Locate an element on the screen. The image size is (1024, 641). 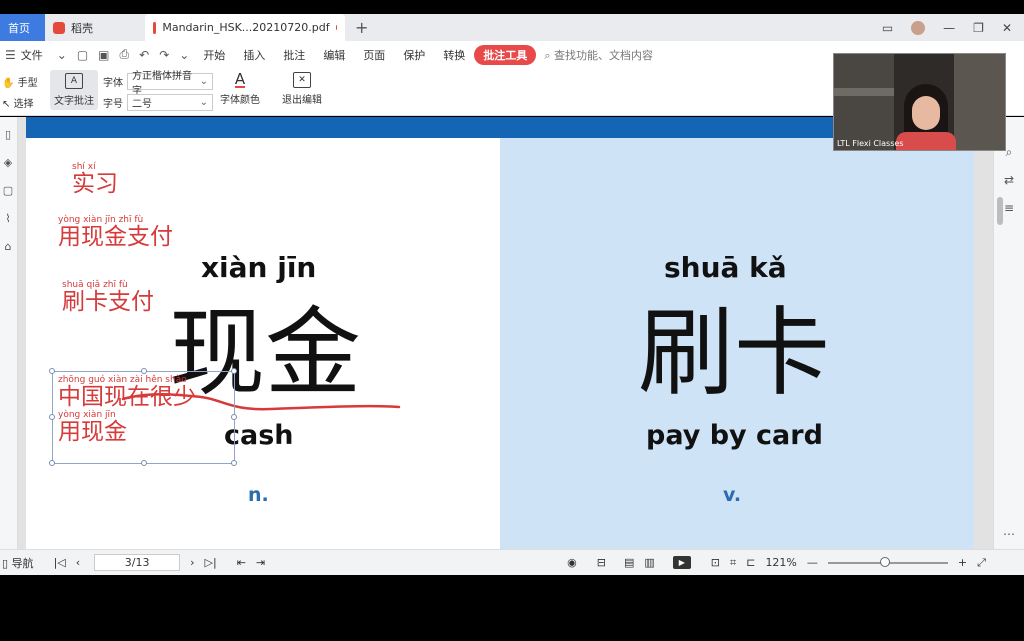
webcam-overlay: LTL Flexi Classes is located at coordinates (919, 102).